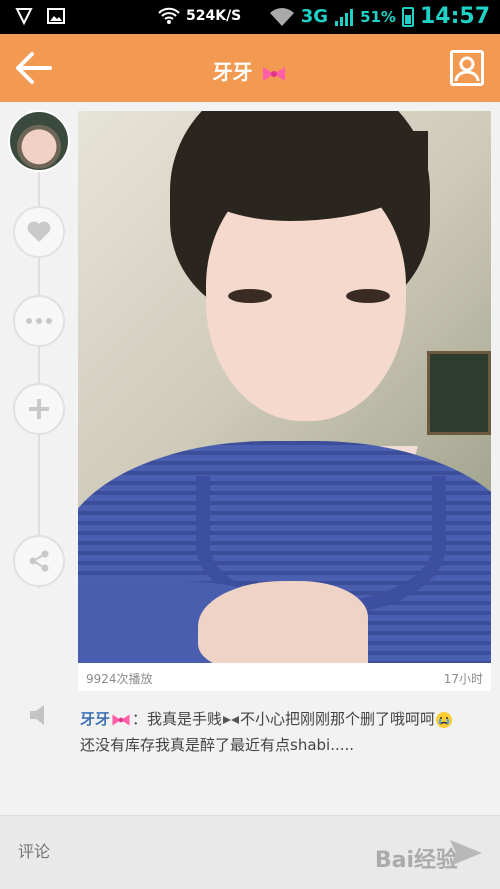  I want to click on bowtie-icon, so click(231, 719).